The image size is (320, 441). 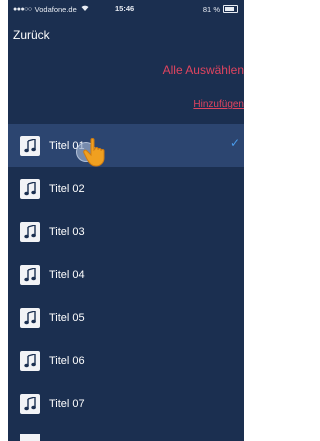 I want to click on track-title: Titel 06, so click(x=67, y=360).